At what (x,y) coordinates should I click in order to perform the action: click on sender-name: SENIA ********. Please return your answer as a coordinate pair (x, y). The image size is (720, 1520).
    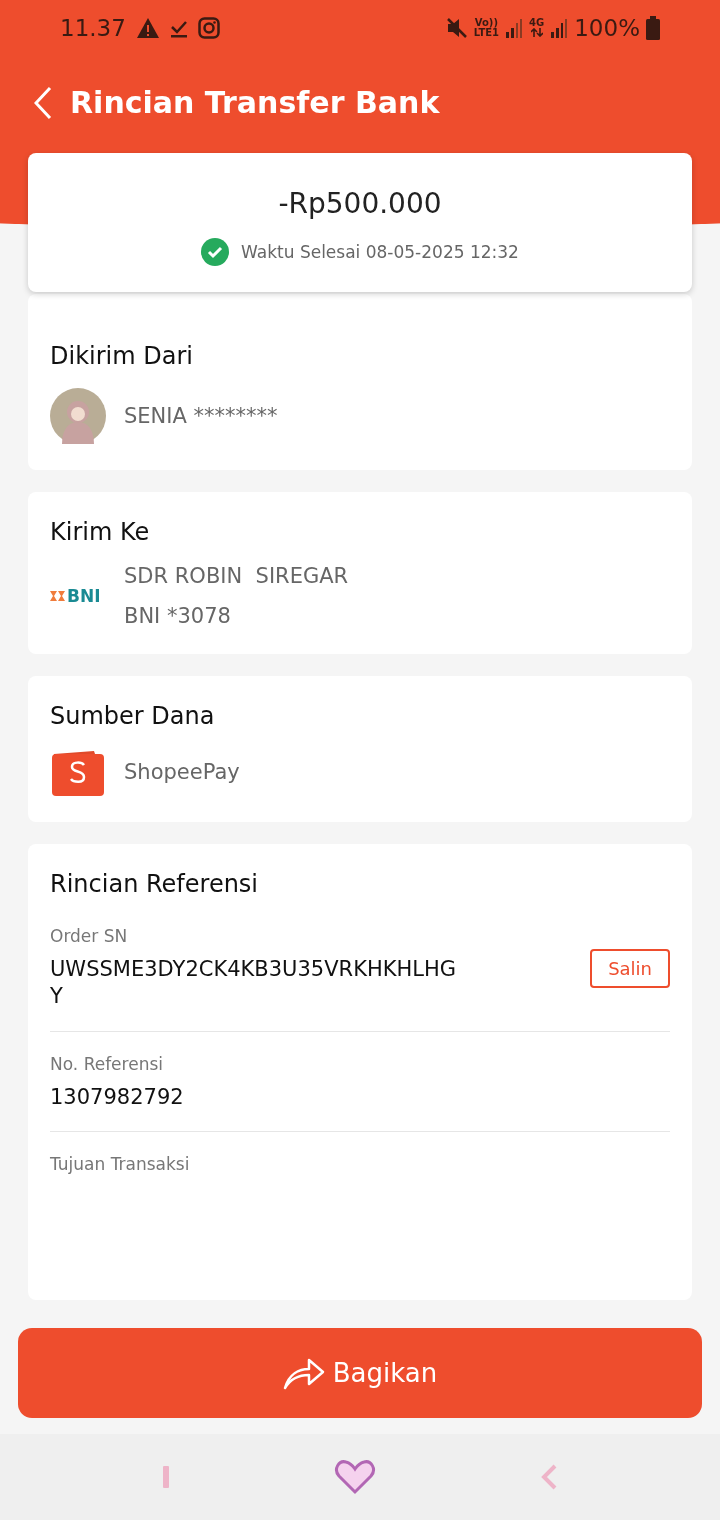
    Looking at the image, I should click on (201, 416).